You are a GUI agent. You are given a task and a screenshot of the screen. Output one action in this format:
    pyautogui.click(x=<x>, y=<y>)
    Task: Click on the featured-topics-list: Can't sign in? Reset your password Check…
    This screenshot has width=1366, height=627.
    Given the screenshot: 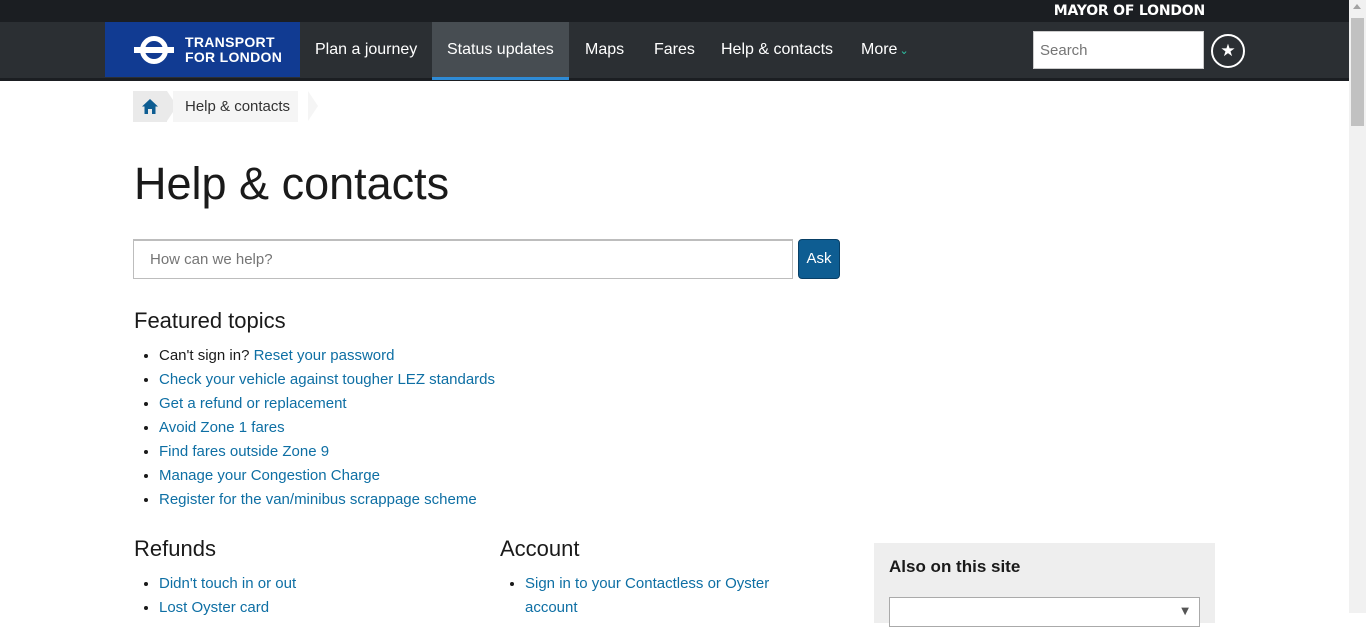 What is the action you would take?
    pyautogui.click(x=496, y=428)
    